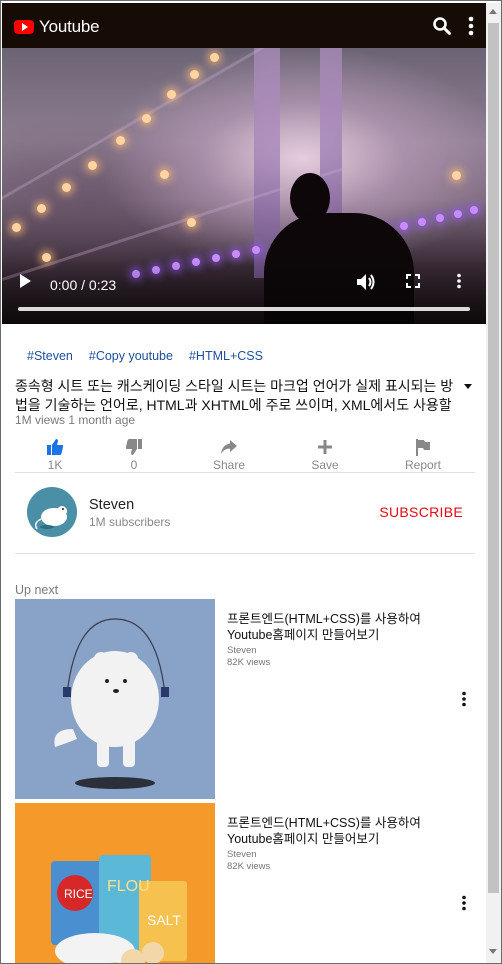 The height and width of the screenshot is (964, 502). I want to click on scroll-up-icon, so click(493, 11).